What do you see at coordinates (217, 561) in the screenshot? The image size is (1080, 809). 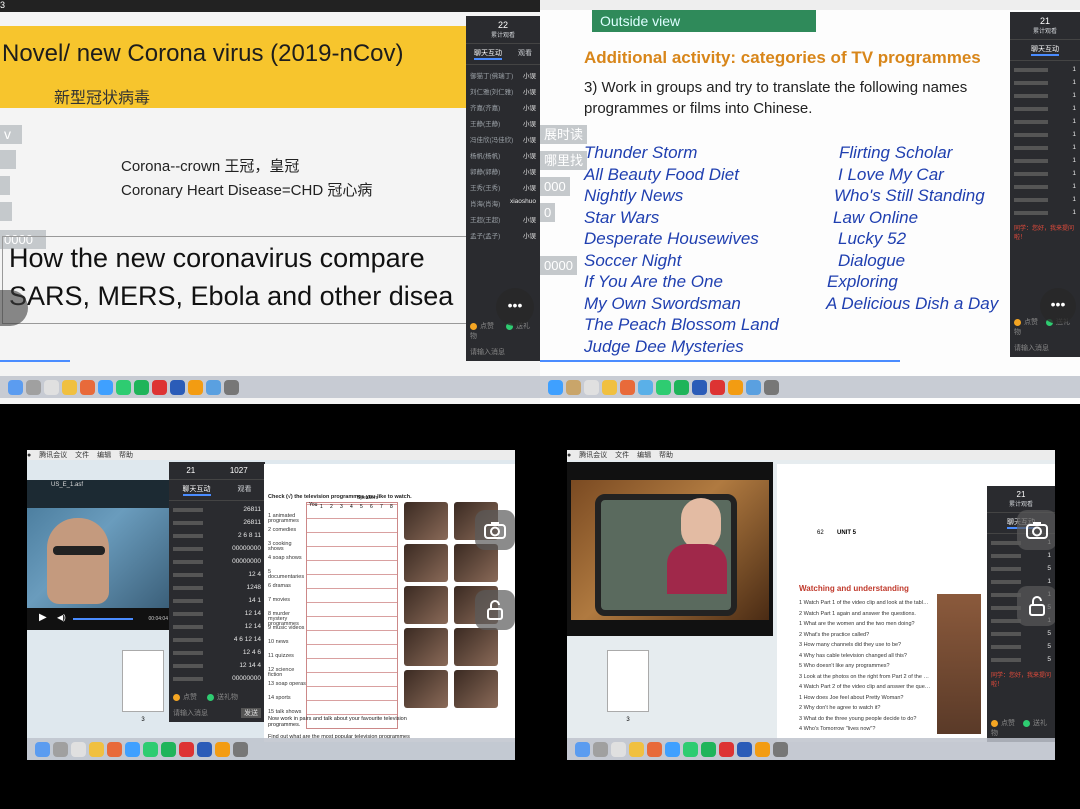 I see `chat-item: 00000000` at bounding box center [217, 561].